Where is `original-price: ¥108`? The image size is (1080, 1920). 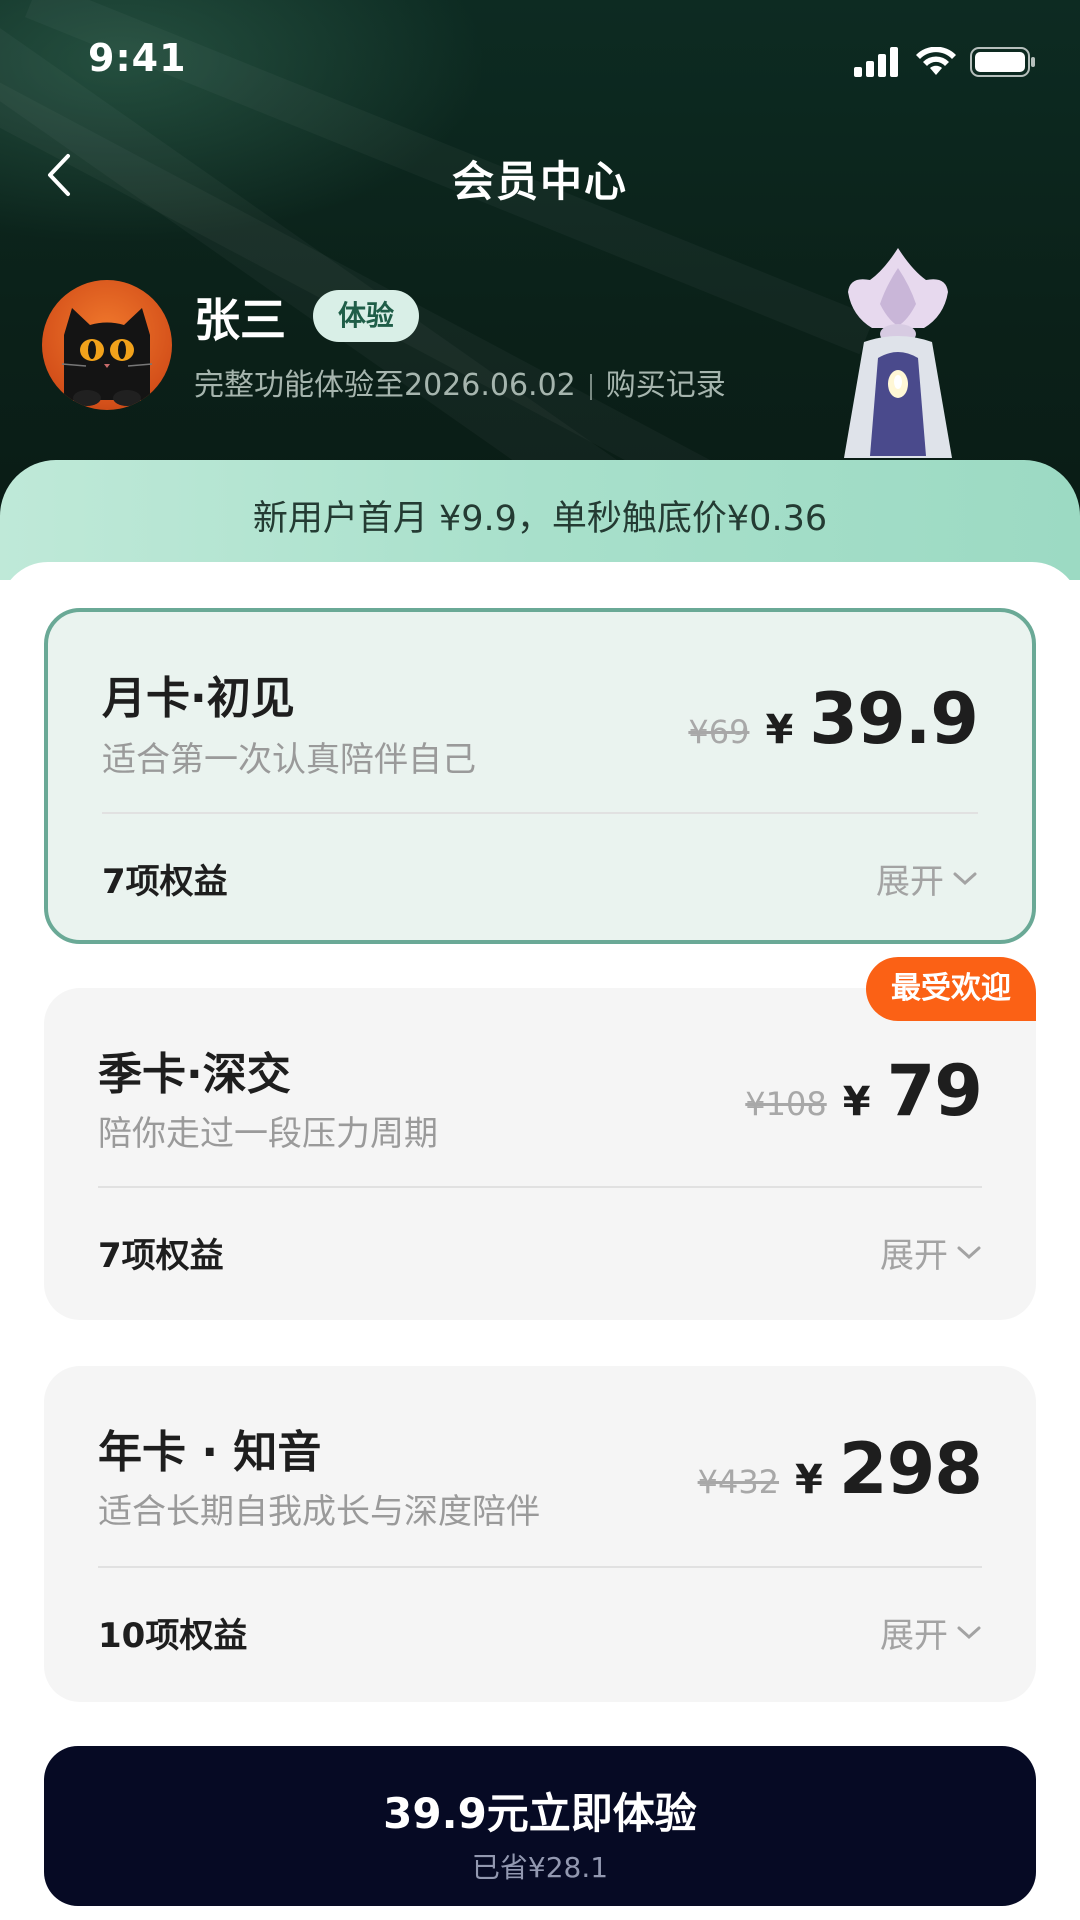
original-price: ¥108 is located at coordinates (786, 1104).